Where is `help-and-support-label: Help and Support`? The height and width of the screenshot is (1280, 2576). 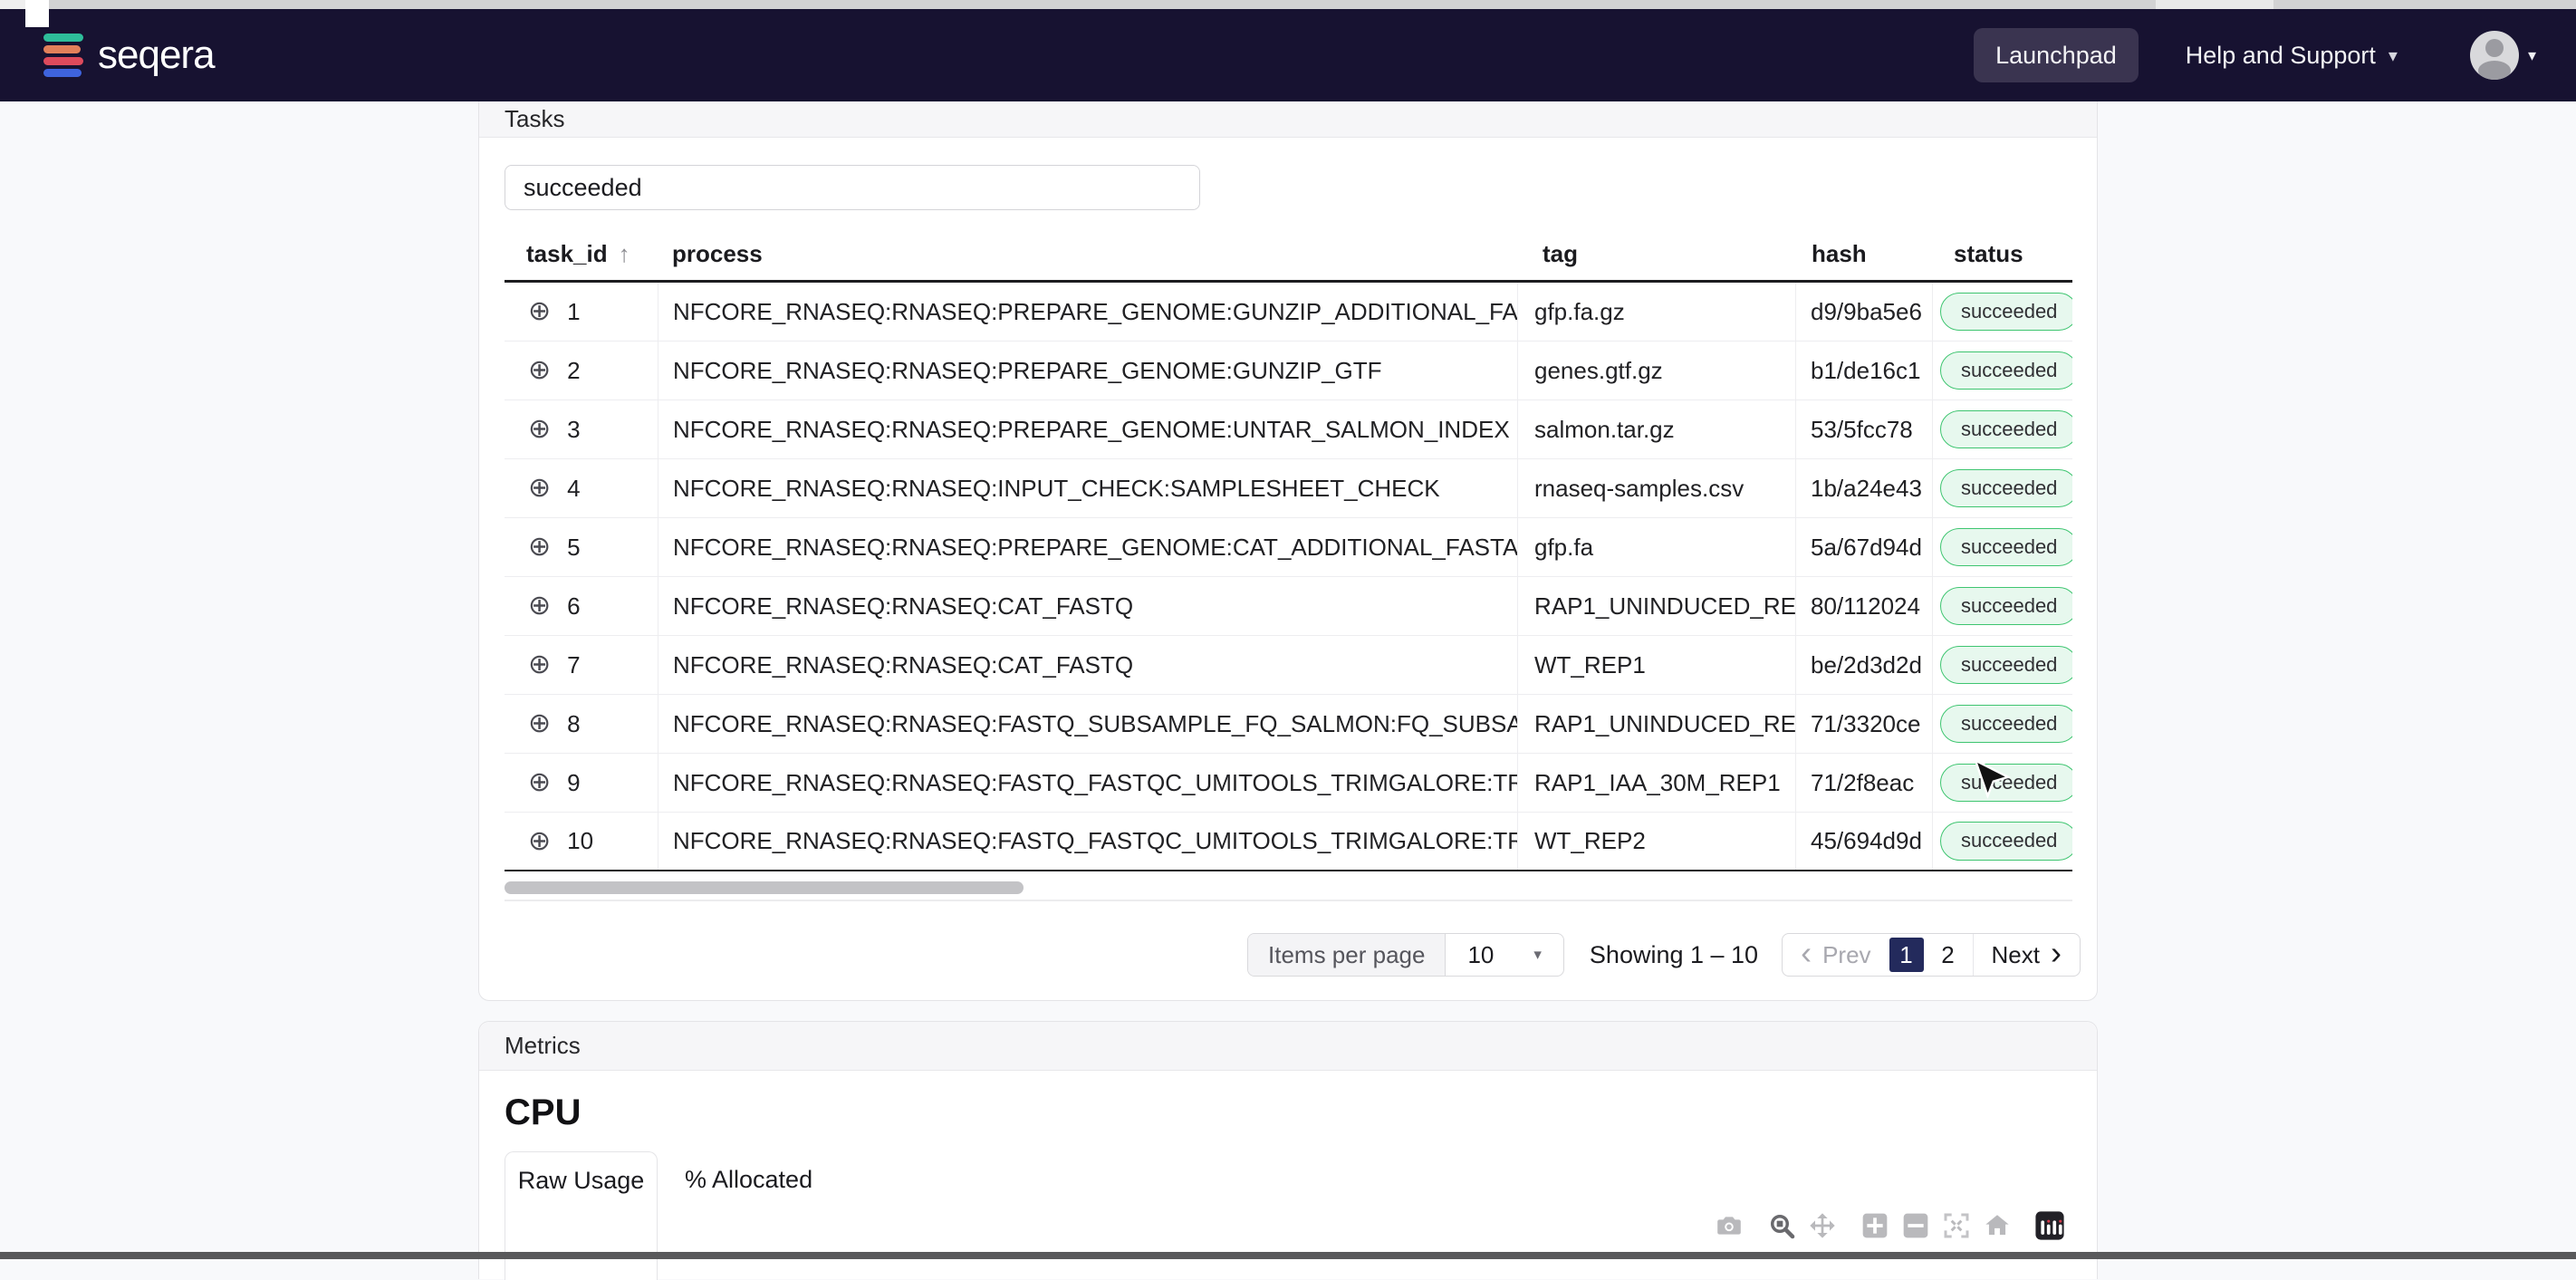
help-and-support-label: Help and Support is located at coordinates (2280, 55).